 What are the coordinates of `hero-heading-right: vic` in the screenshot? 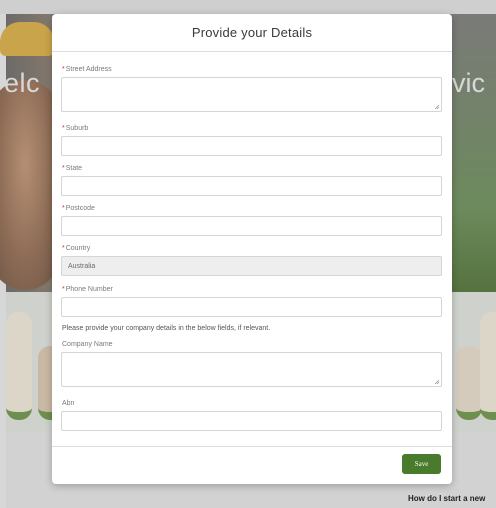 It's located at (468, 83).